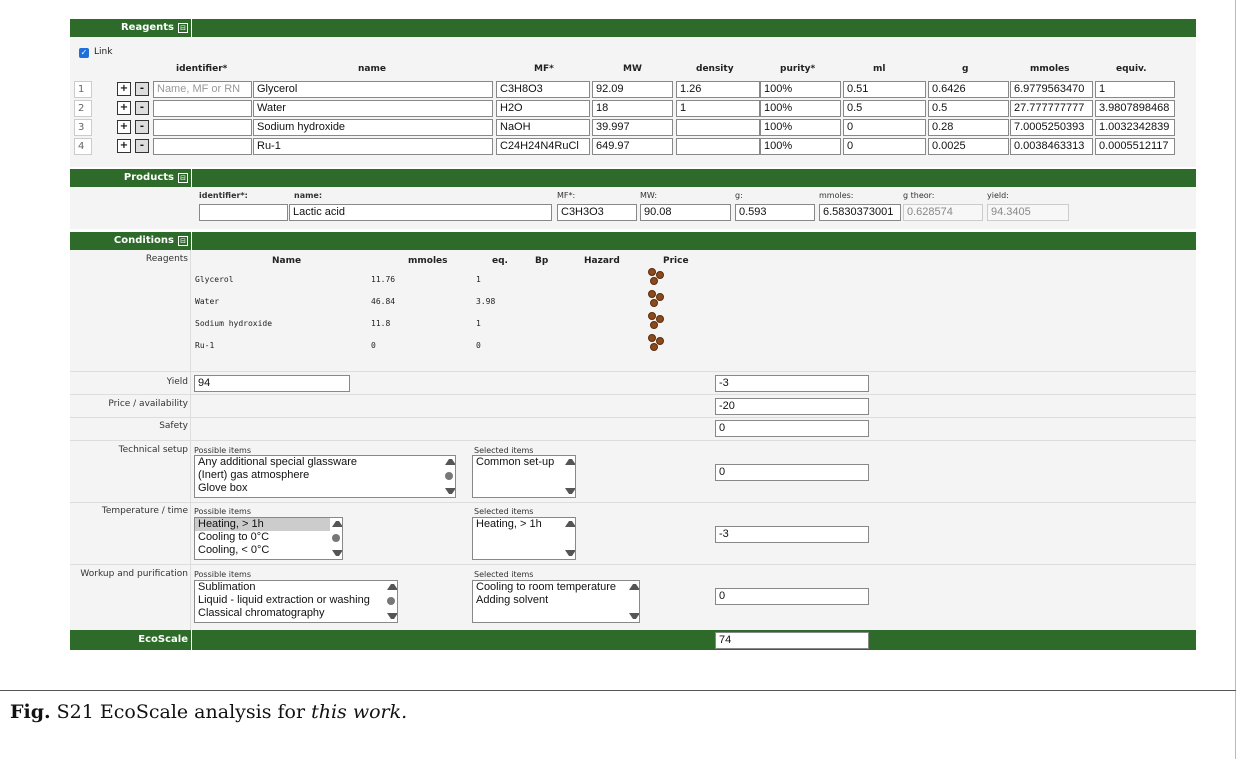  I want to click on list-option: Sublimation, so click(296, 587).